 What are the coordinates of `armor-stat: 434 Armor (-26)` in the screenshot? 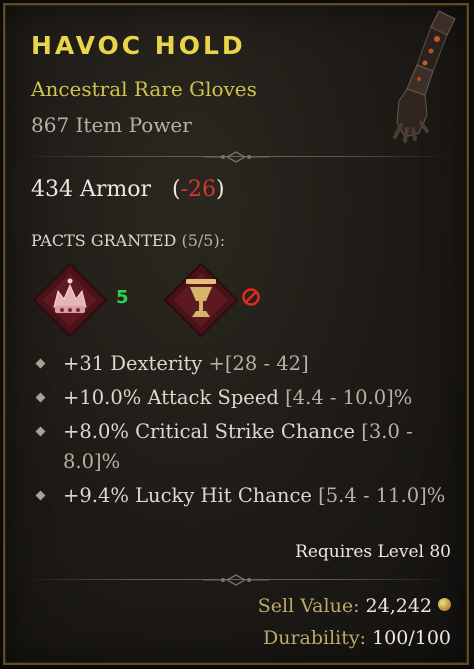 It's located at (128, 189).